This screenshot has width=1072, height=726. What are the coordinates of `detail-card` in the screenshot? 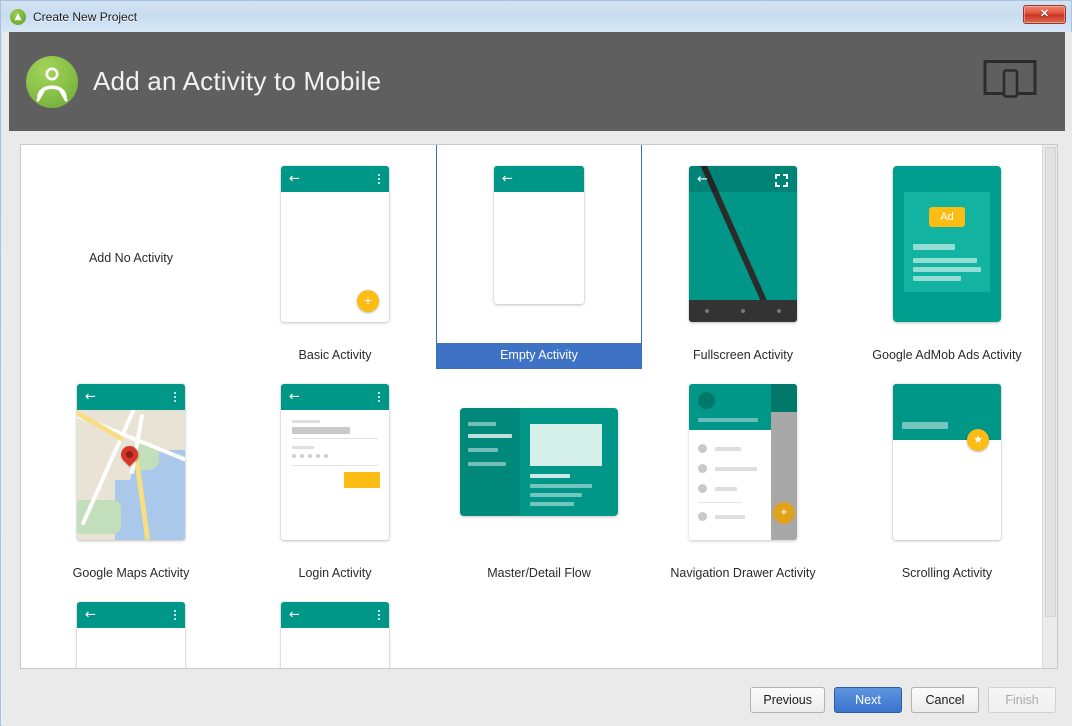 It's located at (566, 445).